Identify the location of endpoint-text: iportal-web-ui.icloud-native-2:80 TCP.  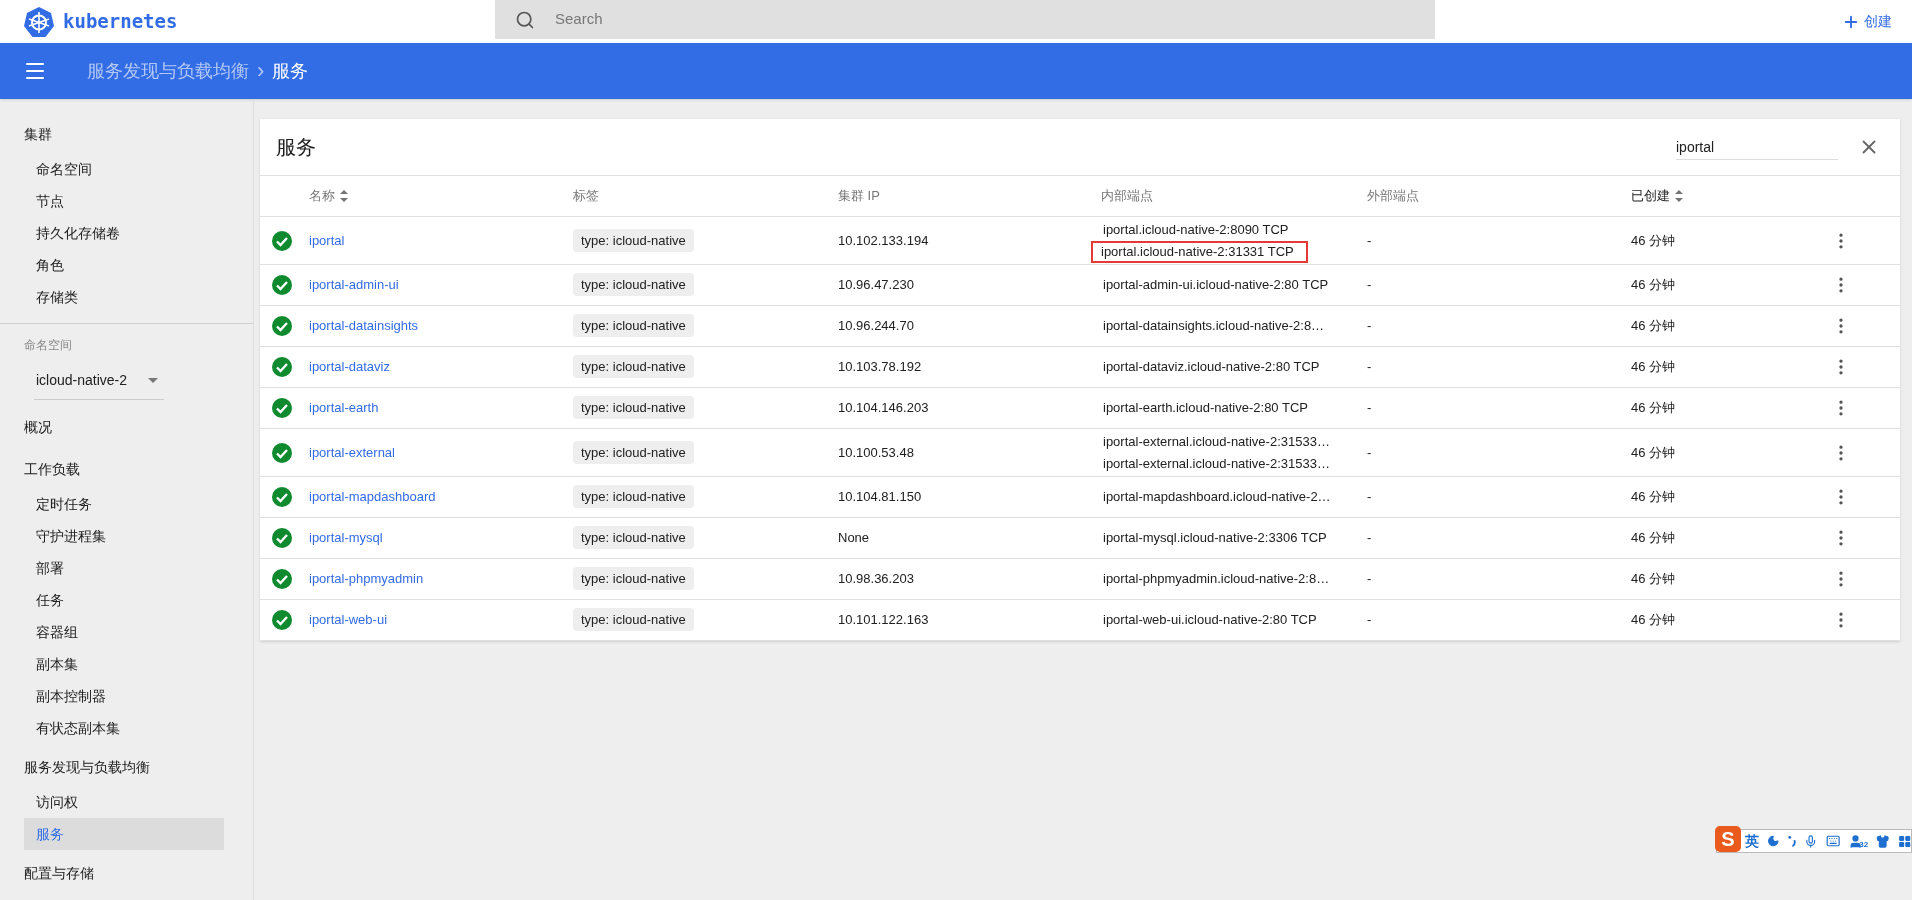
(1210, 620).